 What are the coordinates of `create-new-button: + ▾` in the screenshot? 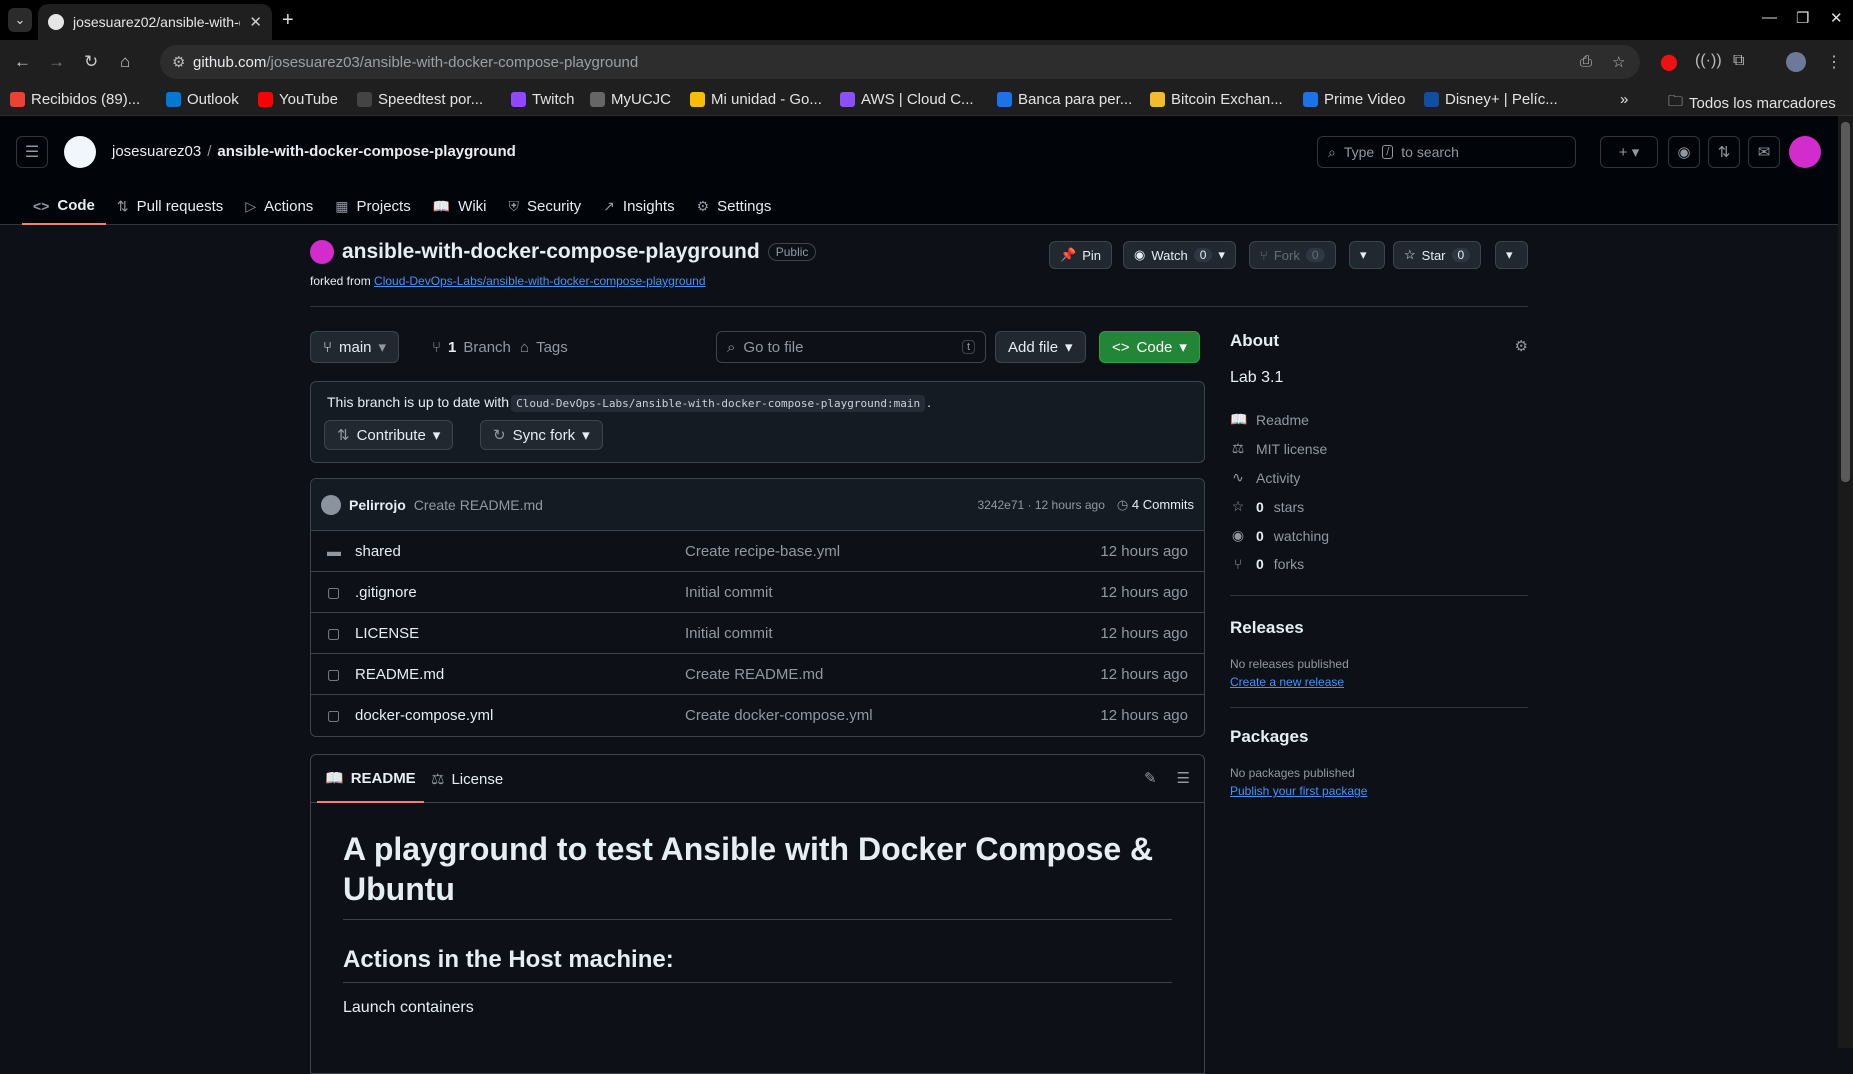 It's located at (1629, 152).